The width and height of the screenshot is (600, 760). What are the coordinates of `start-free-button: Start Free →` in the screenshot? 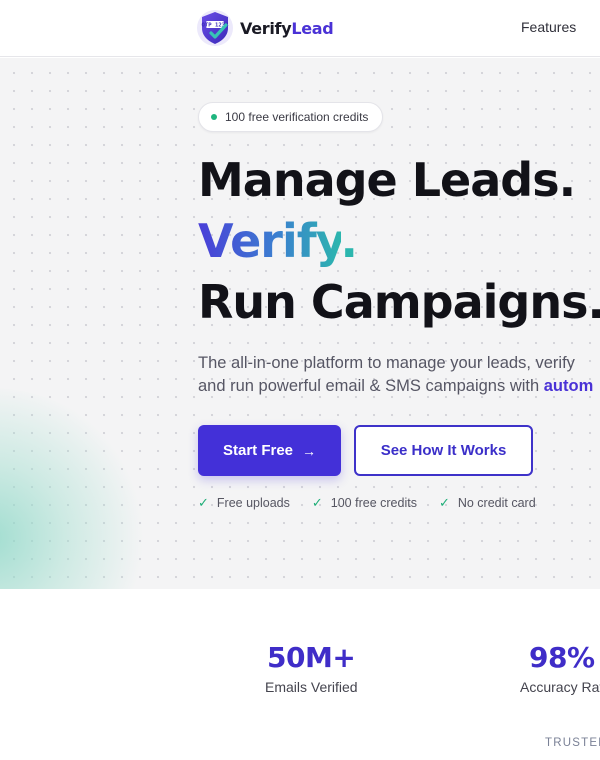 It's located at (269, 450).